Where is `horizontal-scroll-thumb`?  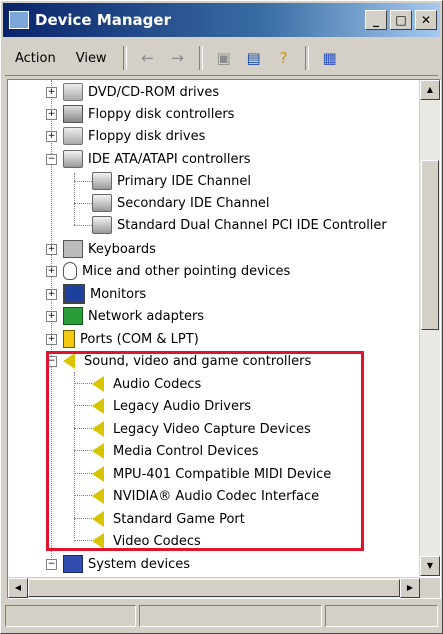 horizontal-scroll-thumb is located at coordinates (214, 588).